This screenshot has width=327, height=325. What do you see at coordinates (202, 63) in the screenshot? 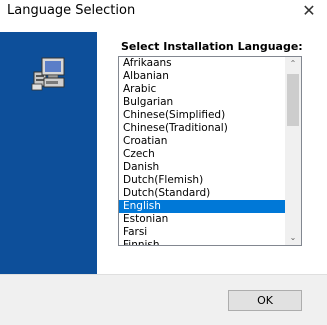
I see `language-option: Afrikaans` at bounding box center [202, 63].